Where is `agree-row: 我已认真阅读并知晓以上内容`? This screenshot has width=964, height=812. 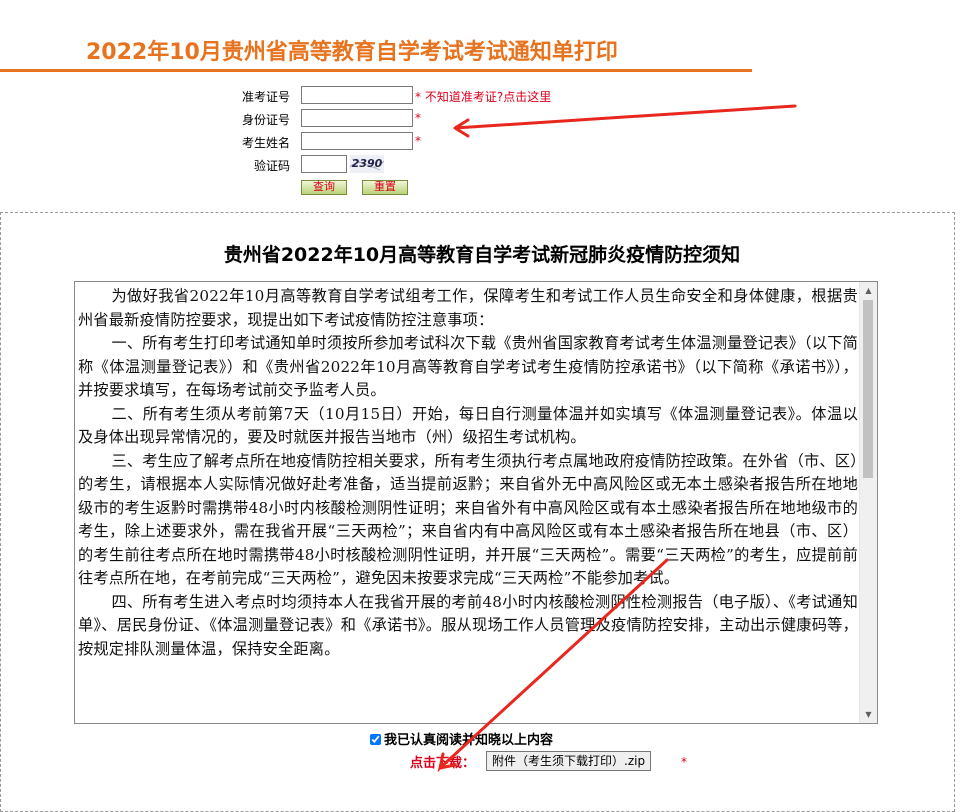
agree-row: 我已认真阅读并知晓以上内容 is located at coordinates (461, 738).